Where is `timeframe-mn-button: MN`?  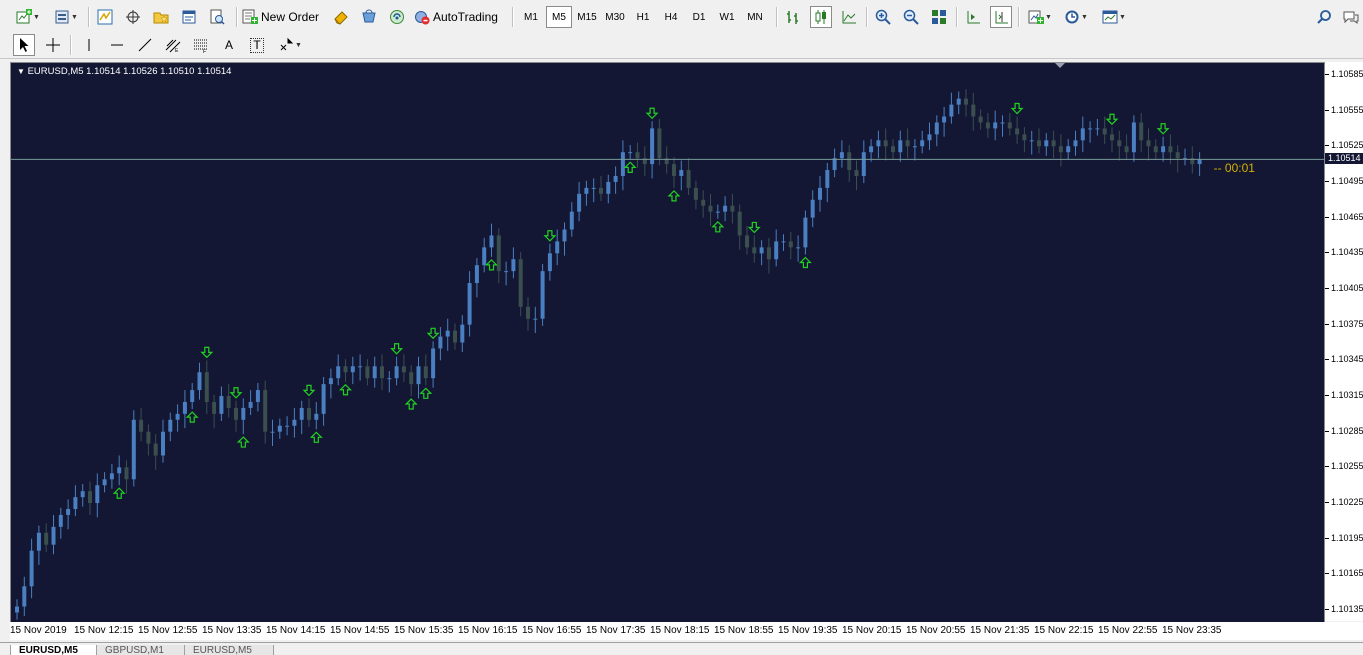 timeframe-mn-button: MN is located at coordinates (755, 17).